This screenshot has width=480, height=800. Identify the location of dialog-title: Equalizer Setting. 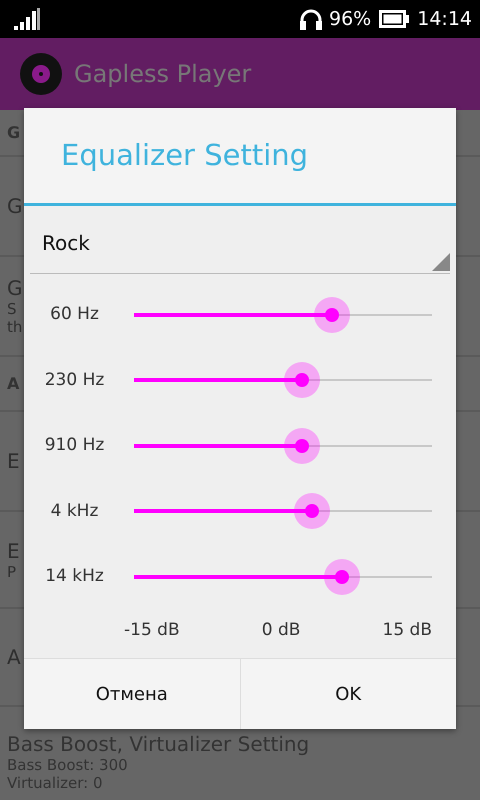
(184, 155).